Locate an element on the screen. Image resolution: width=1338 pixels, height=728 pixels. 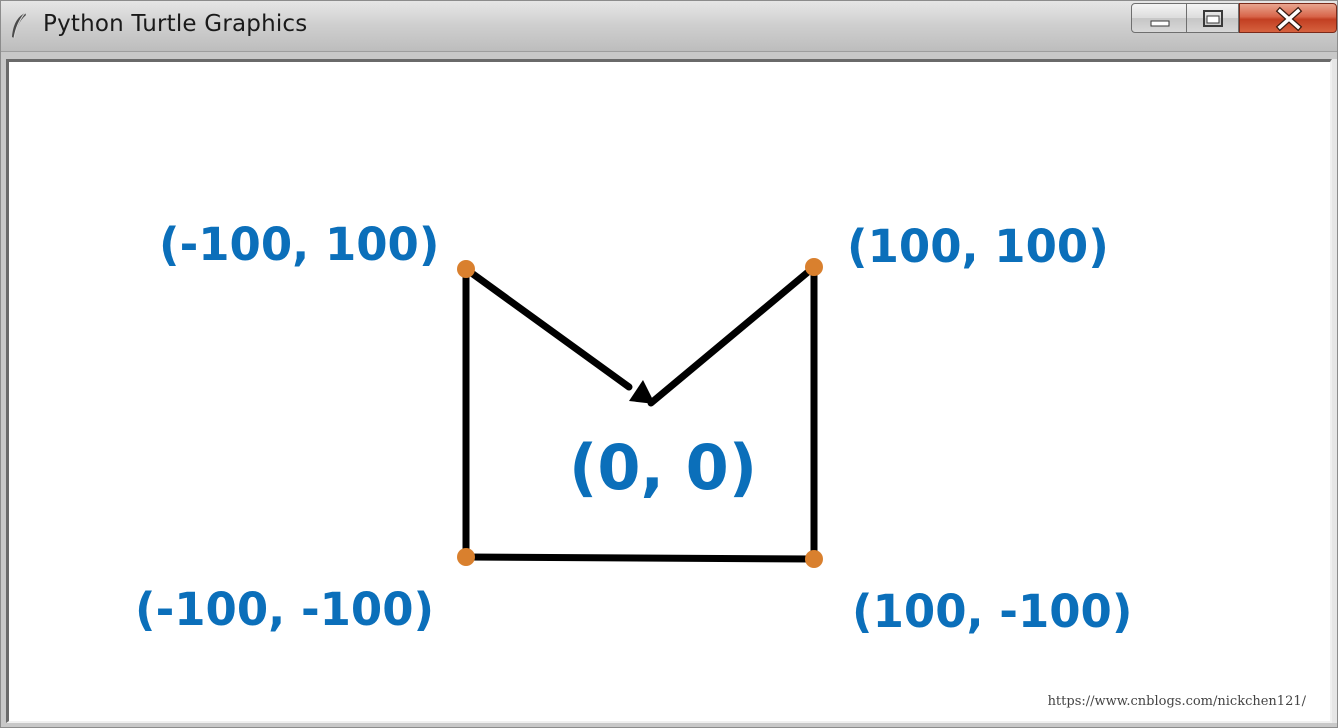
window-right-edge is located at coordinates (1334, 391).